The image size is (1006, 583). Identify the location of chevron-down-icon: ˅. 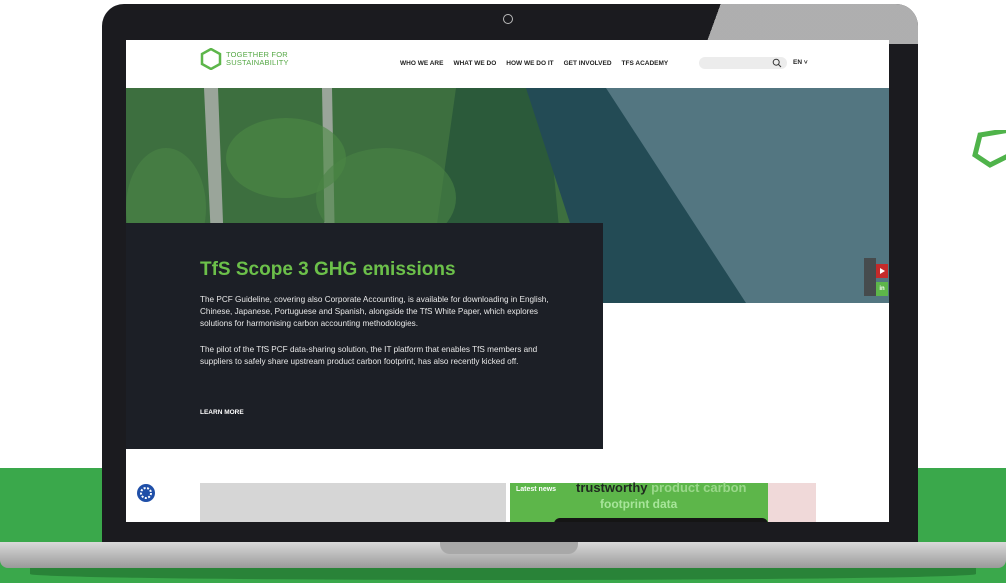
(805, 62).